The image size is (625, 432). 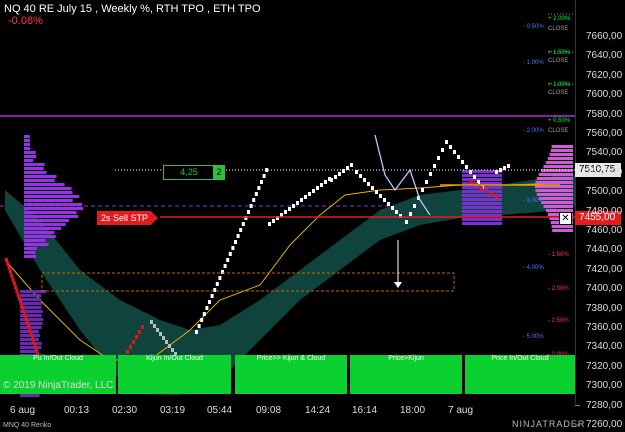 I want to click on weekly-level-label: + 0.50%, so click(x=559, y=121).